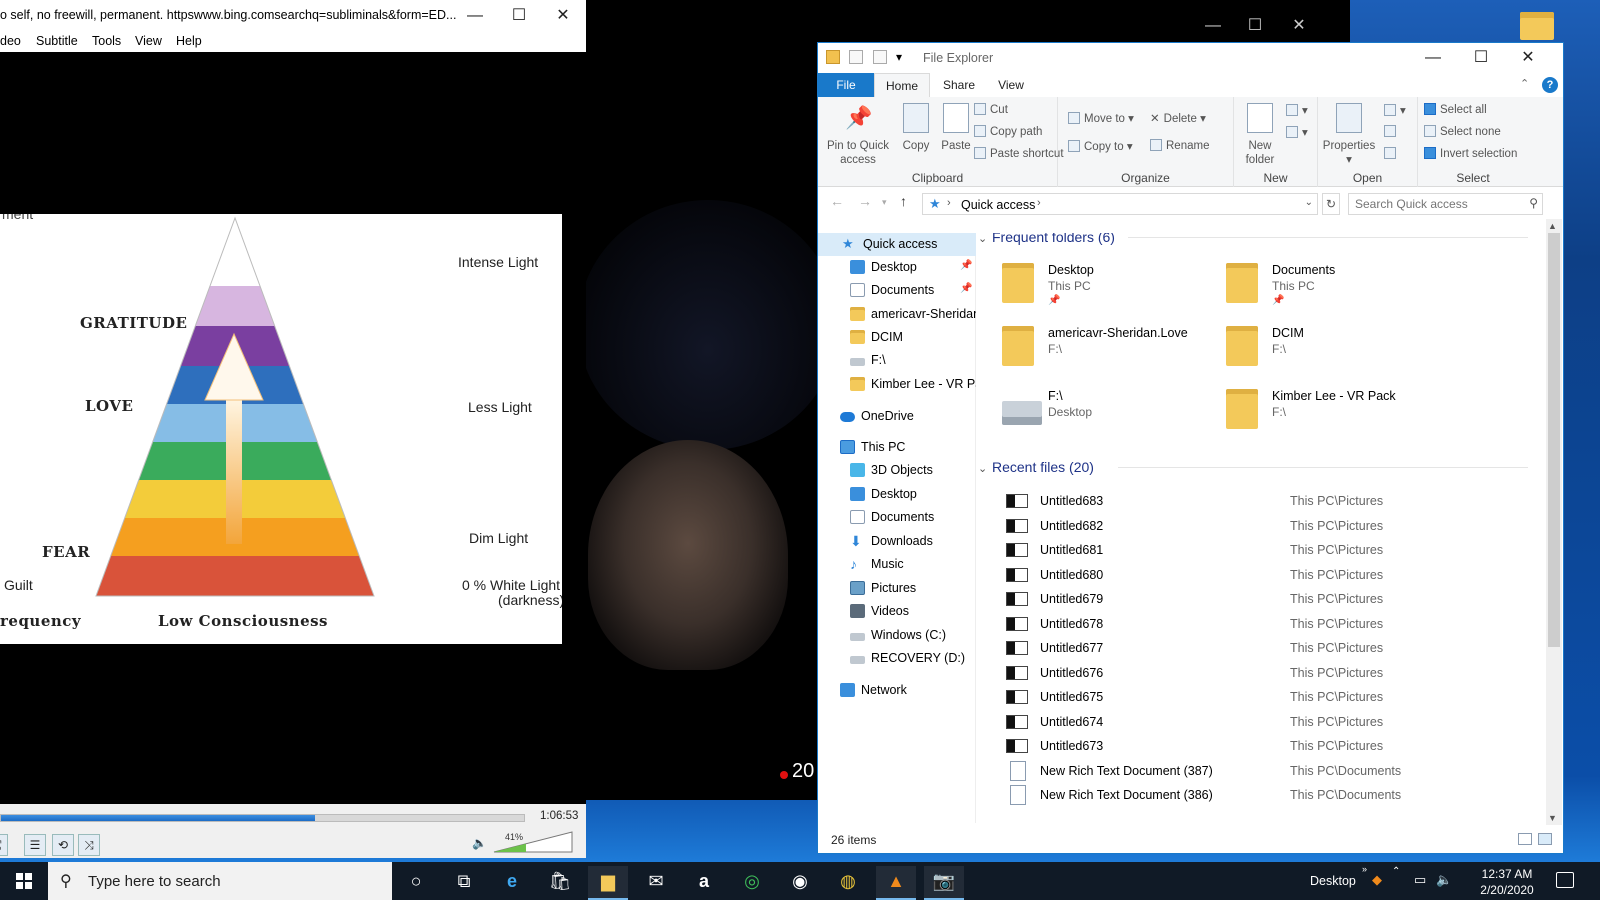 This screenshot has height=900, width=1600. I want to click on explorer-maximize-button: ☐, so click(1481, 58).